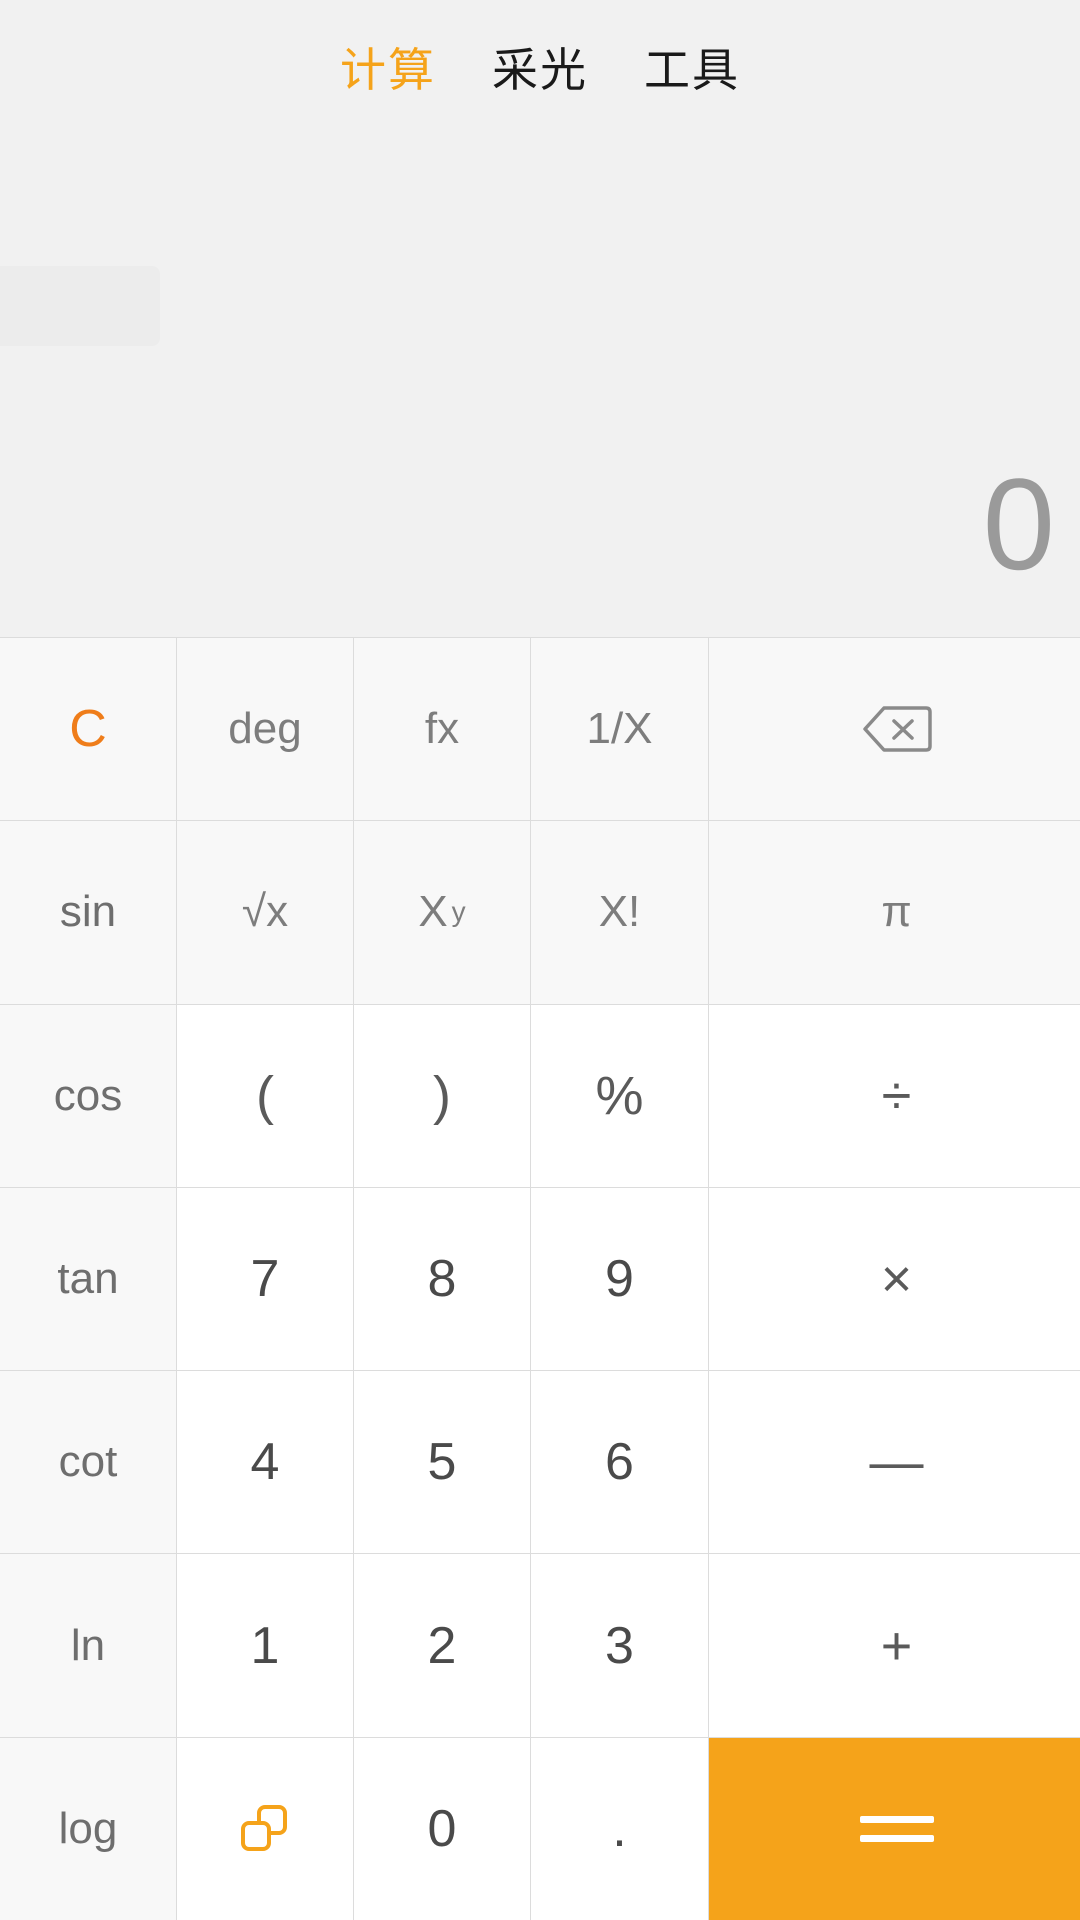 The image size is (1080, 1920). Describe the element at coordinates (442, 1462) in the screenshot. I see `key-5: 5` at that location.